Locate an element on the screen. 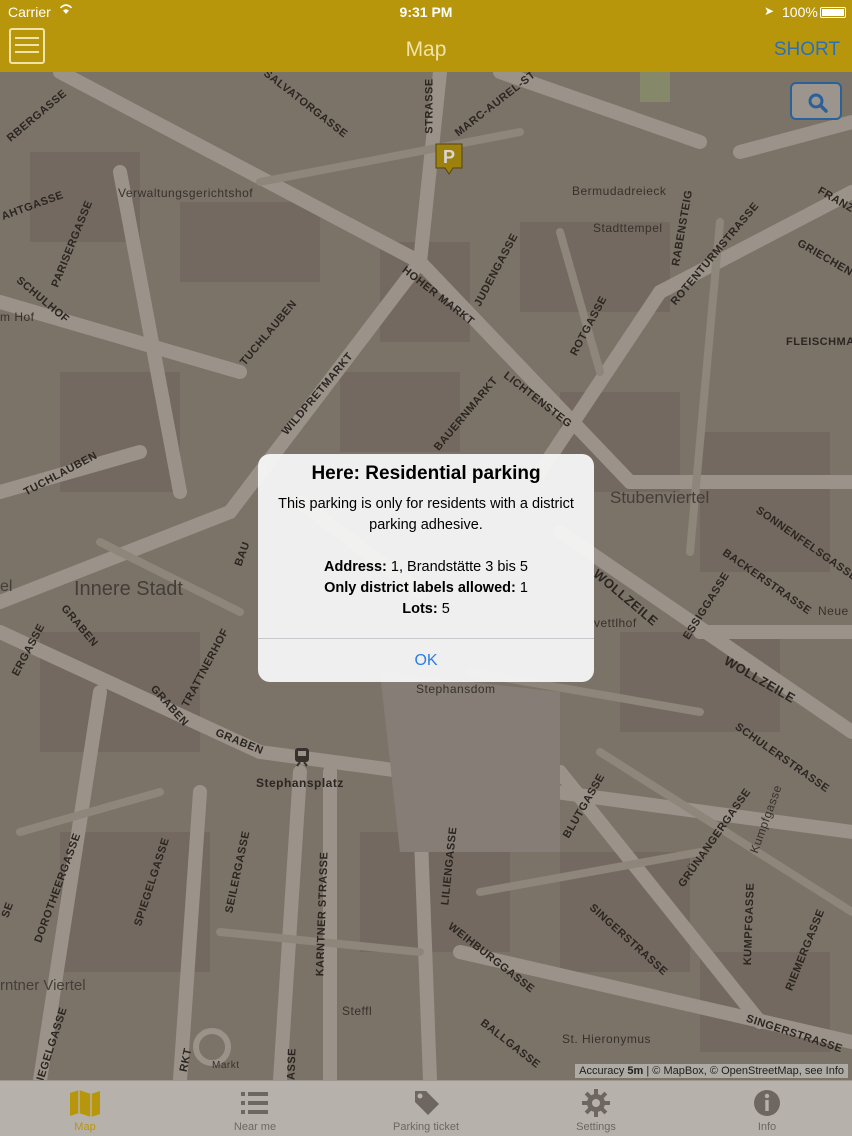  tab-label: Info is located at coordinates (767, 1127).